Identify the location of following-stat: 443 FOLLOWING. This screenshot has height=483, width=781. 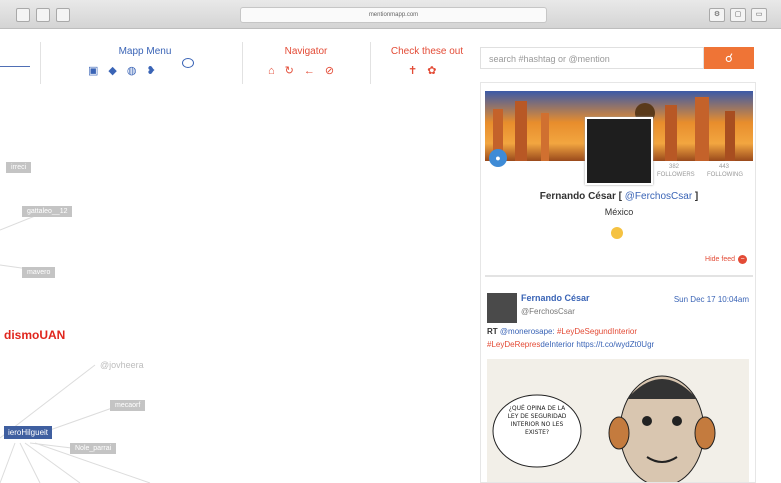
(725, 171).